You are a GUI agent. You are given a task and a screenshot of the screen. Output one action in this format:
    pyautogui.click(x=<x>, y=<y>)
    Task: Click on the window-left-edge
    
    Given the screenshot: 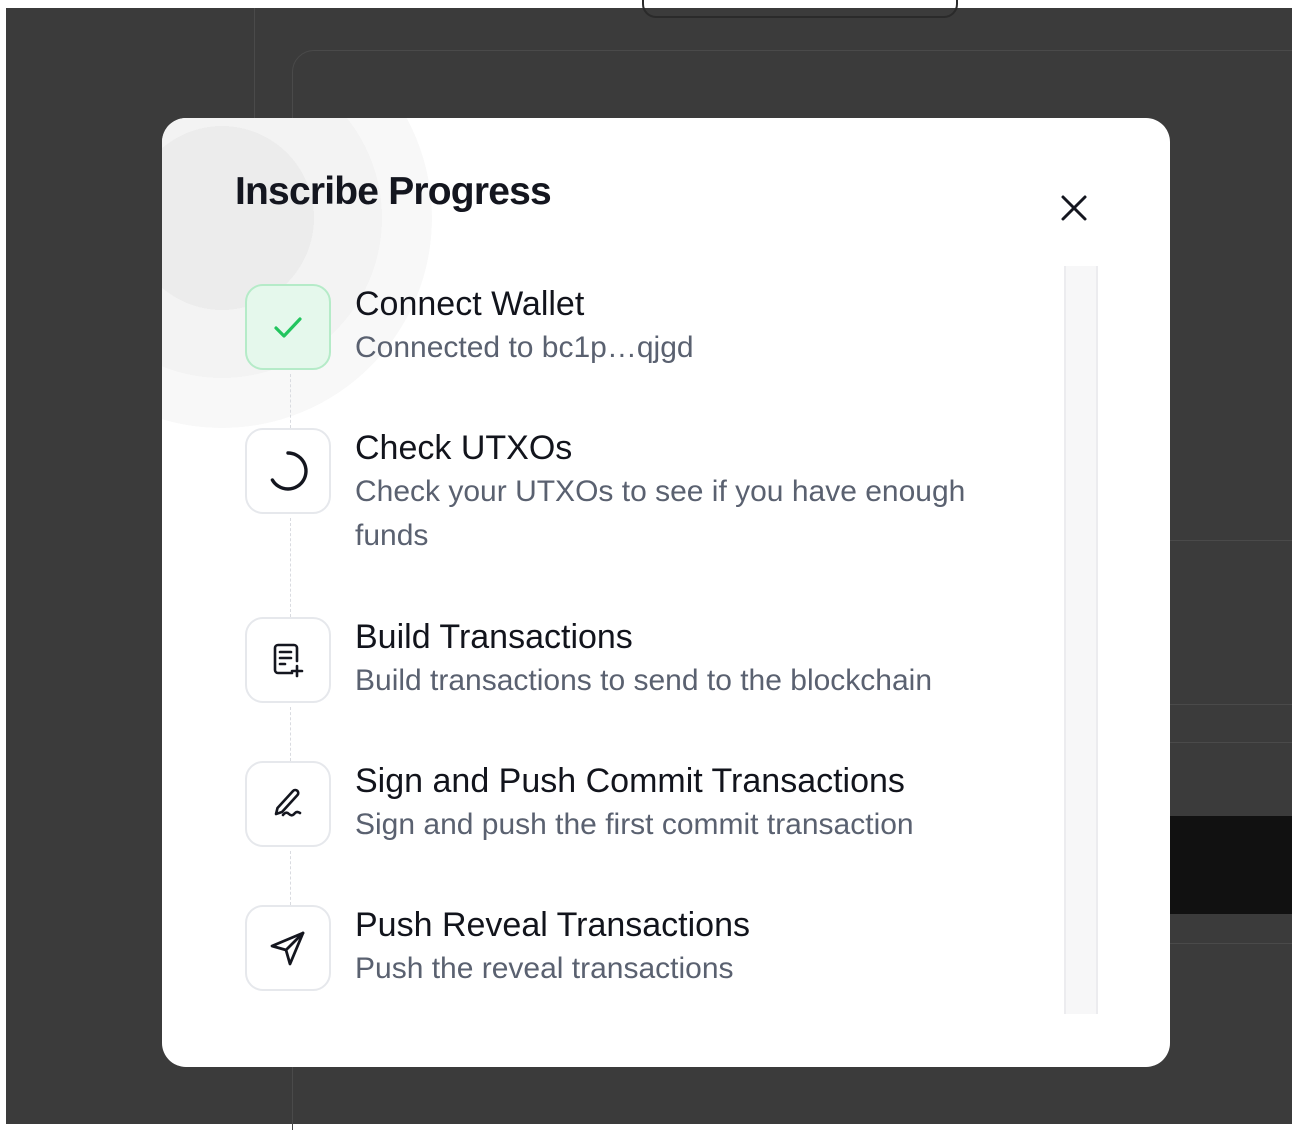 What is the action you would take?
    pyautogui.click(x=3, y=565)
    